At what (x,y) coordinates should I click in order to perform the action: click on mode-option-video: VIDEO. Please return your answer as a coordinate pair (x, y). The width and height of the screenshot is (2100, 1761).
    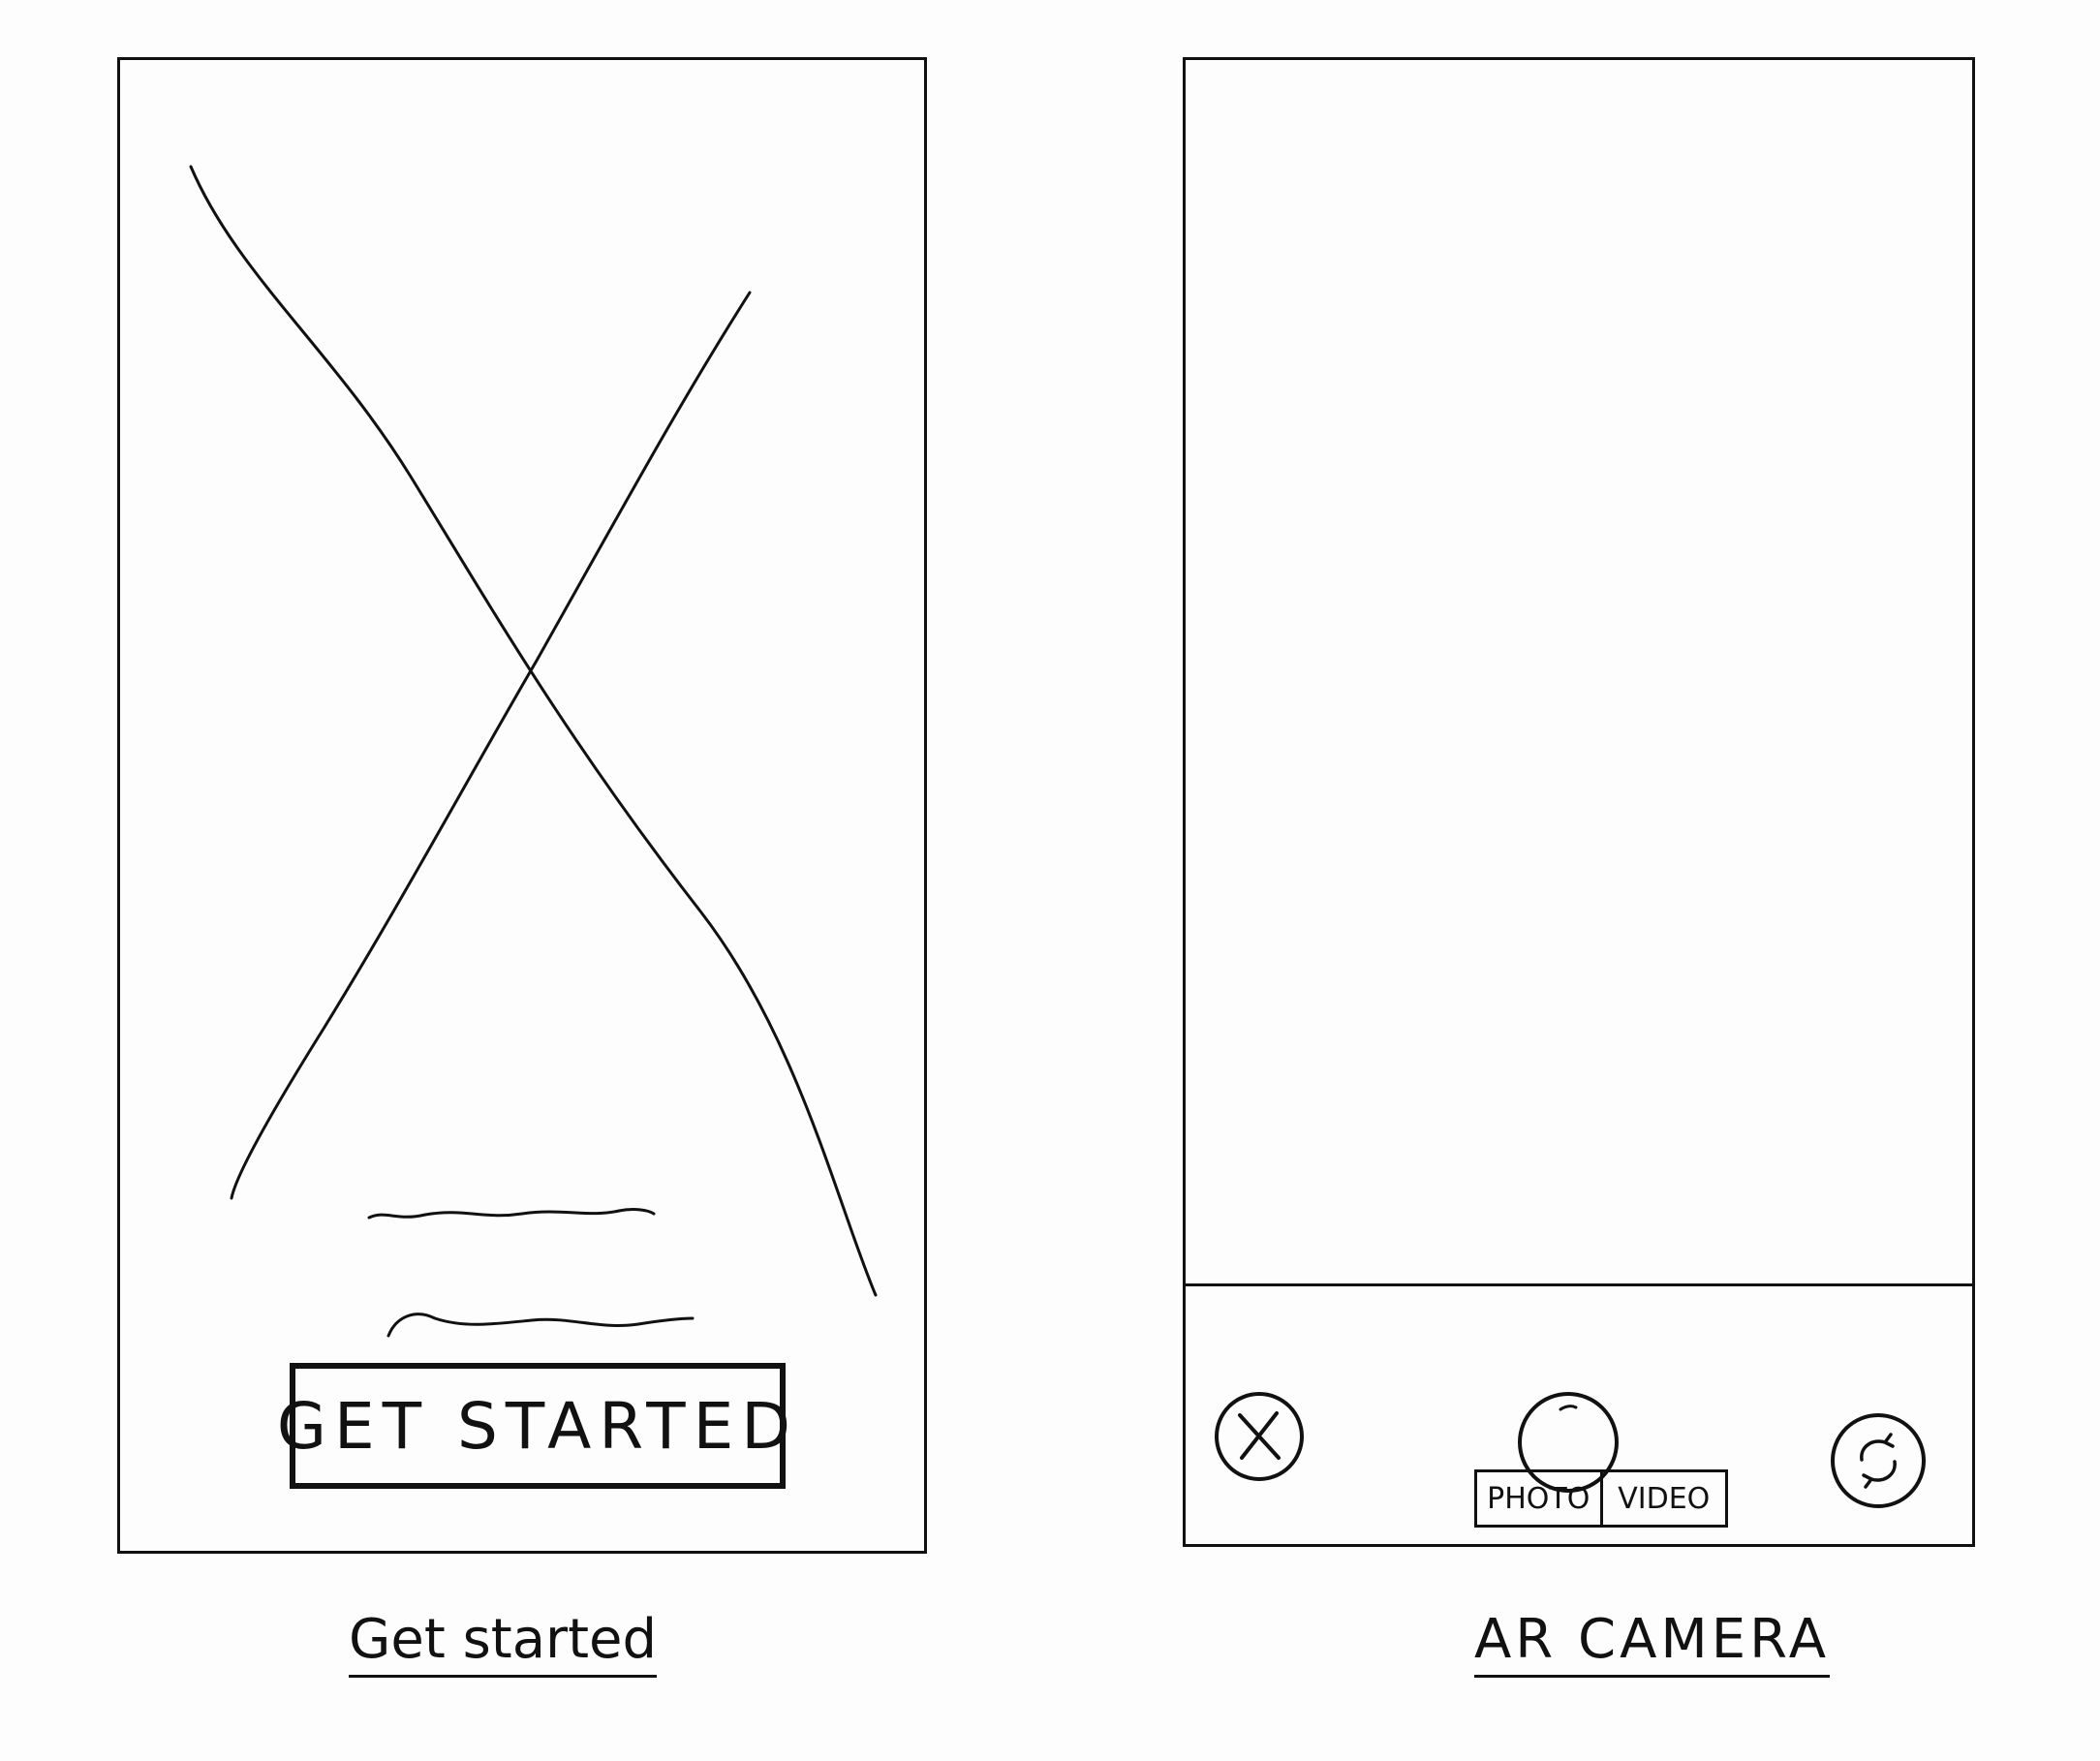
    Looking at the image, I should click on (1662, 1498).